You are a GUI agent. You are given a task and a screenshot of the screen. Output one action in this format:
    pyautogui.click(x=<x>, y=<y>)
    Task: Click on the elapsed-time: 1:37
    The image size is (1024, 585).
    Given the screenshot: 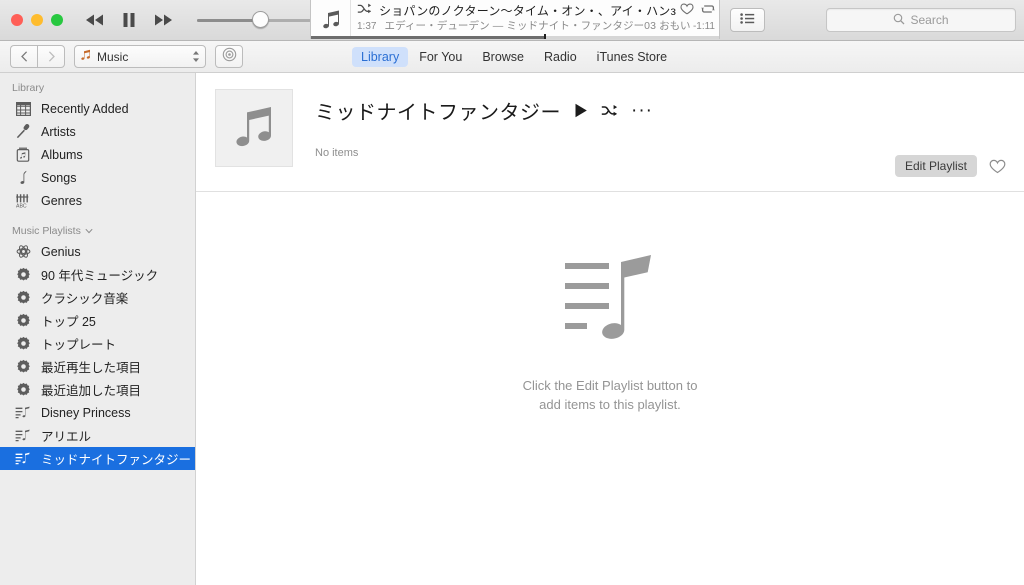 What is the action you would take?
    pyautogui.click(x=367, y=26)
    